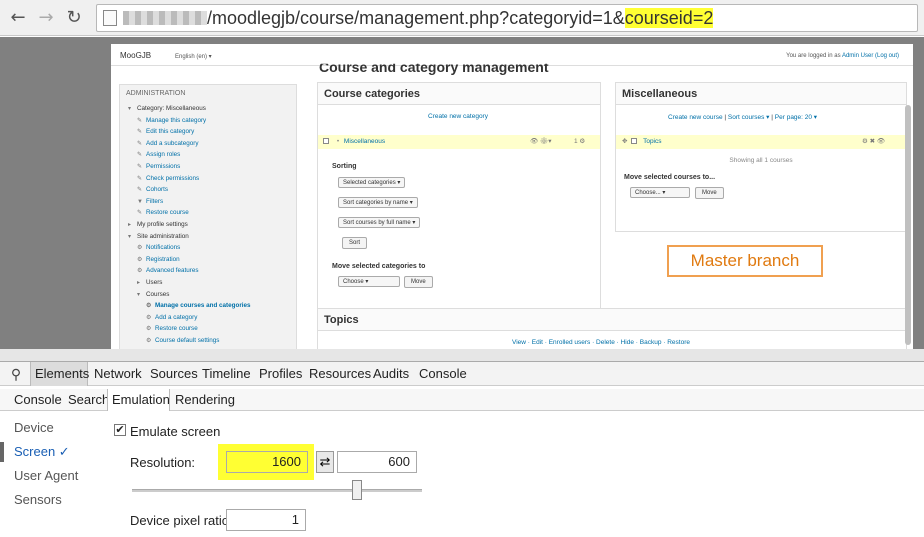 The height and width of the screenshot is (537, 924). What do you see at coordinates (390, 374) in the screenshot?
I see `devtools-tab-audits: Audits` at bounding box center [390, 374].